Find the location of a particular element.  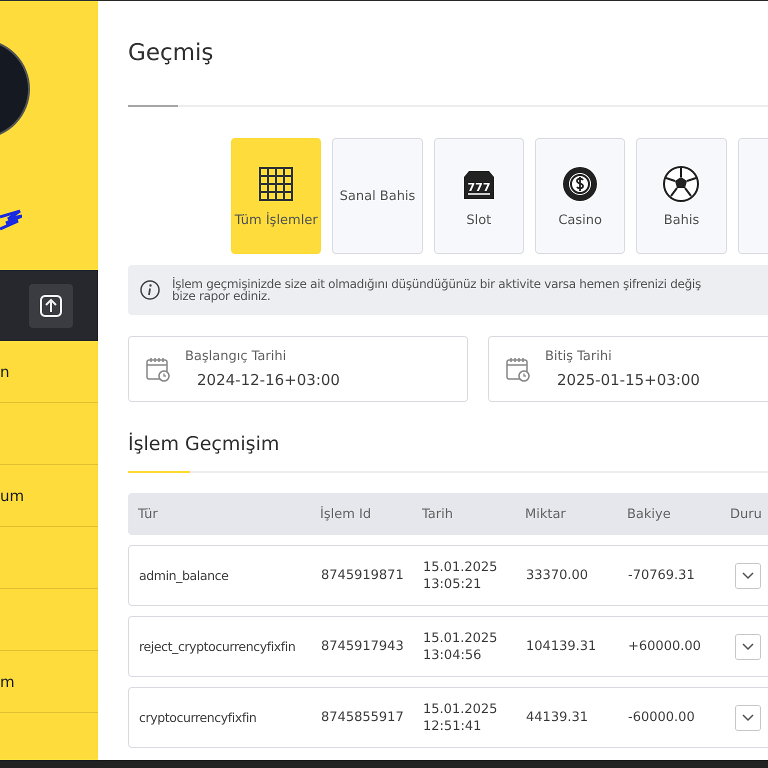

table-cell-text: 33370.00 is located at coordinates (558, 575).